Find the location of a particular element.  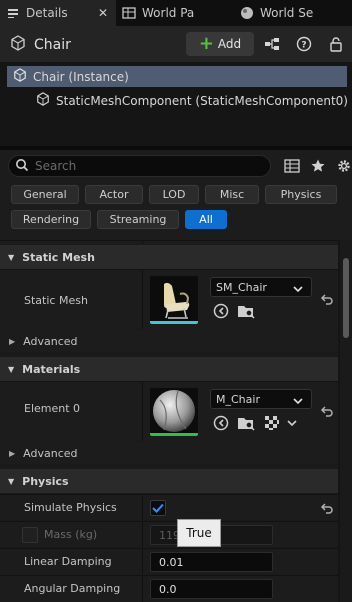

tab-world-settings-label: World Se is located at coordinates (287, 13).